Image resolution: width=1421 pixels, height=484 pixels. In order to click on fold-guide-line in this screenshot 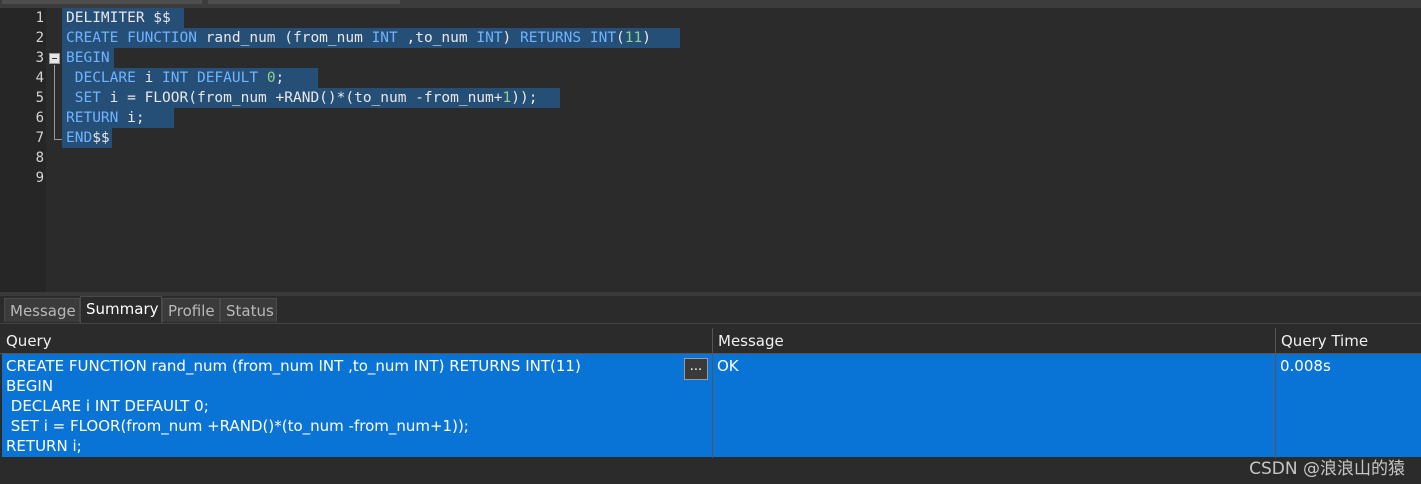, I will do `click(54, 102)`.